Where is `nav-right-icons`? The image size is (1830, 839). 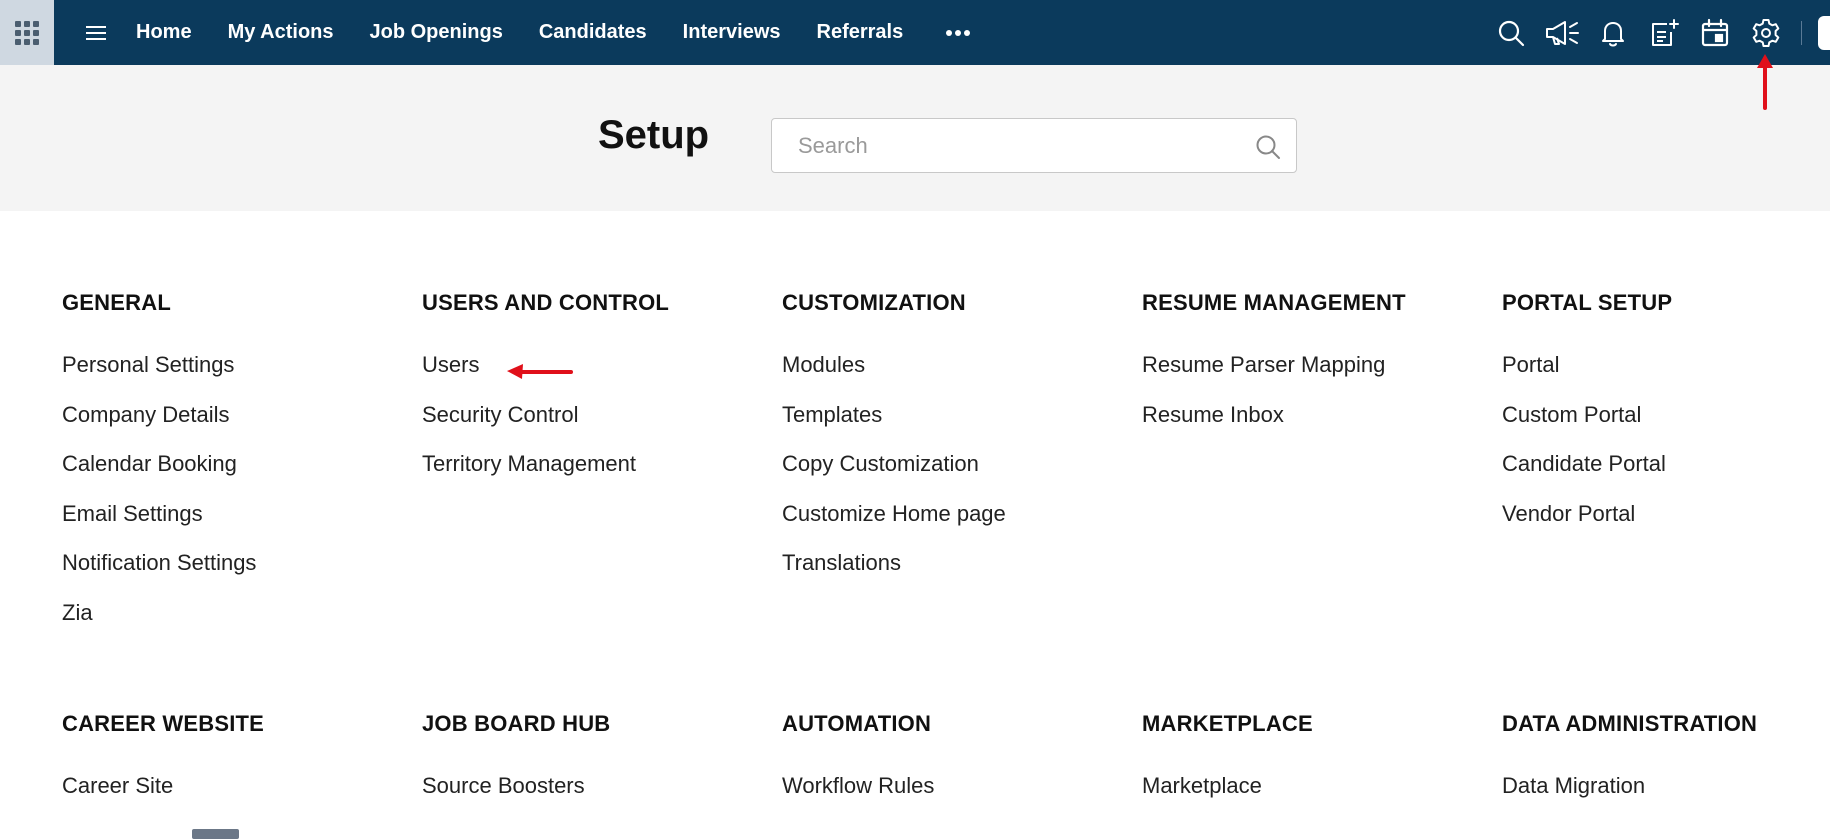 nav-right-icons is located at coordinates (1657, 32).